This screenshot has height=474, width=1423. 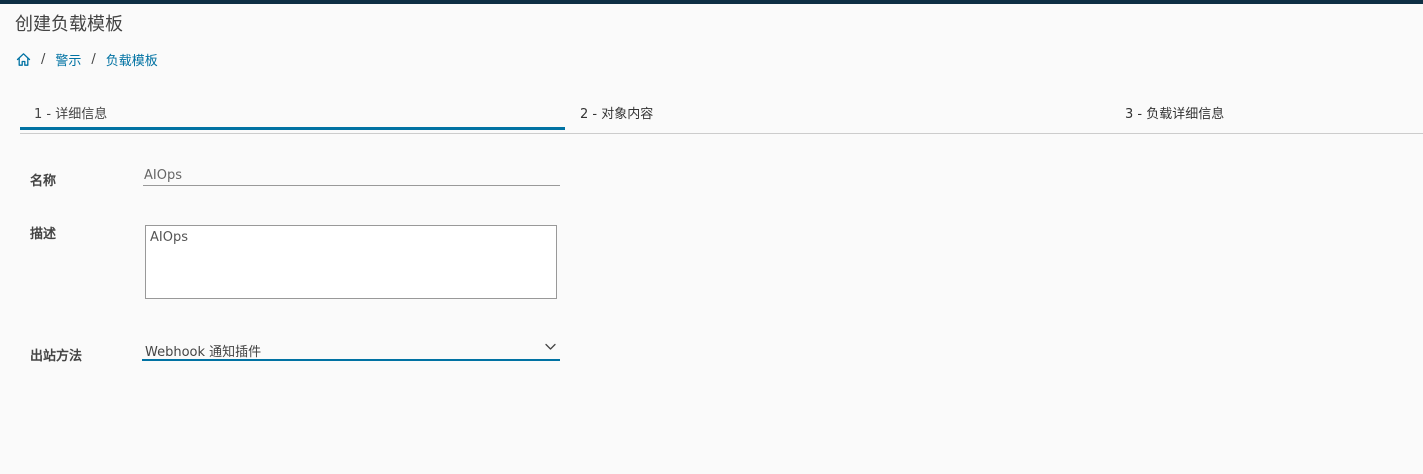 I want to click on breadcrumb-link-payload-templates: 负载模板, so click(x=132, y=59).